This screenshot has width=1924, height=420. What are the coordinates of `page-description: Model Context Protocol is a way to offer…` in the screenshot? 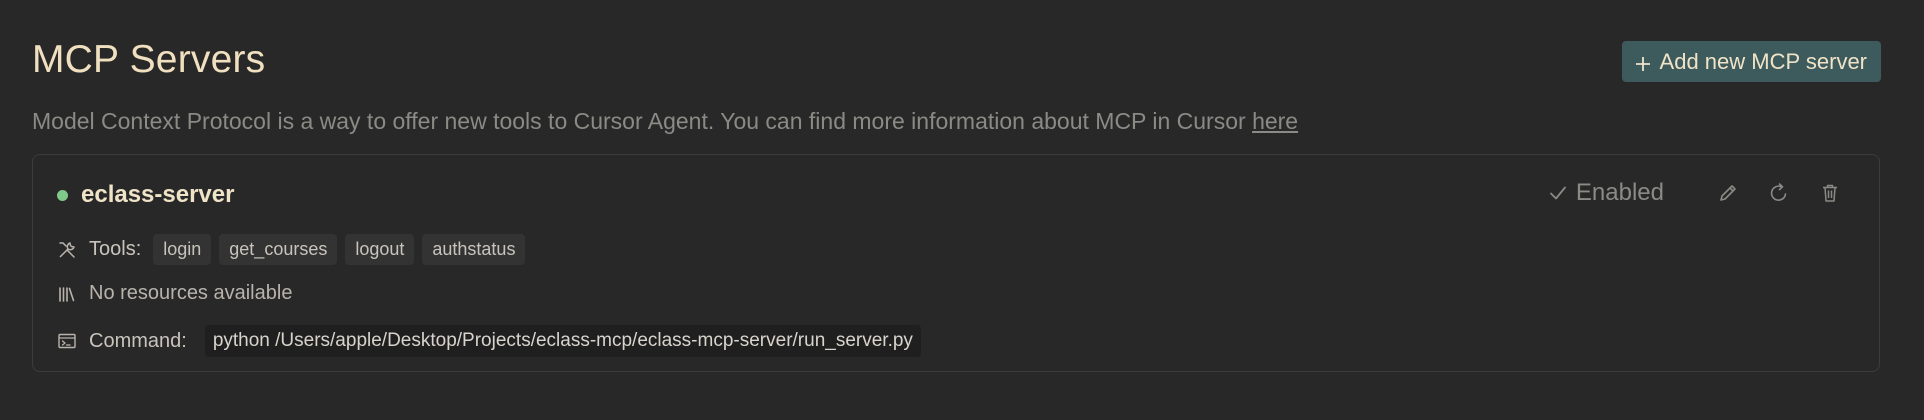 It's located at (665, 121).